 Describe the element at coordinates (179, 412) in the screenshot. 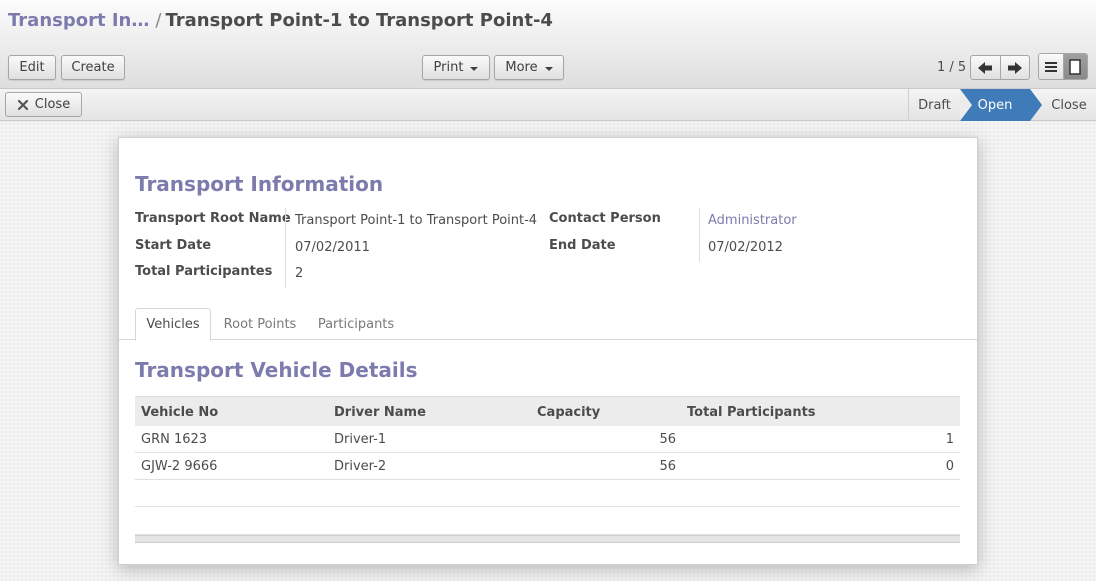

I see `column-header-vehicle-no: Vehicle No` at that location.